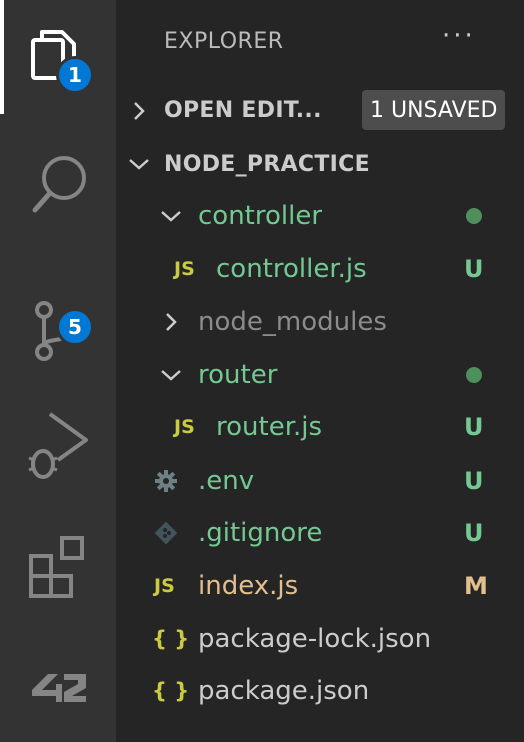  I want to click on tree-item-controller: controller, so click(320, 216).